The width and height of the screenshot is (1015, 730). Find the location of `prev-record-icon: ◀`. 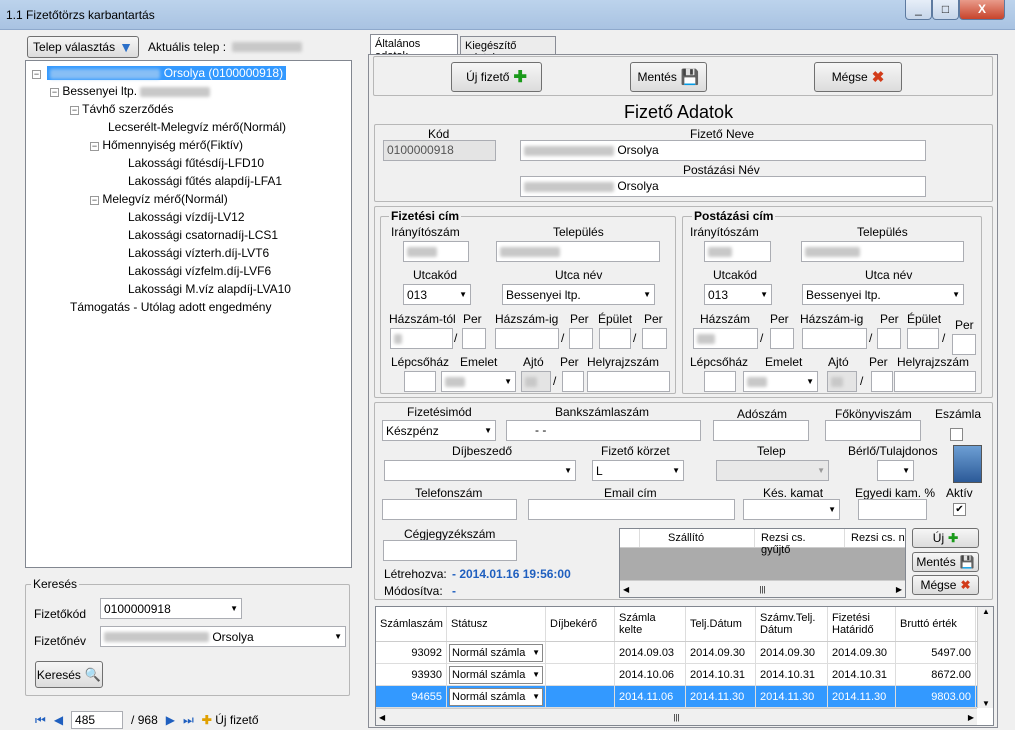

prev-record-icon: ◀ is located at coordinates (58, 720).